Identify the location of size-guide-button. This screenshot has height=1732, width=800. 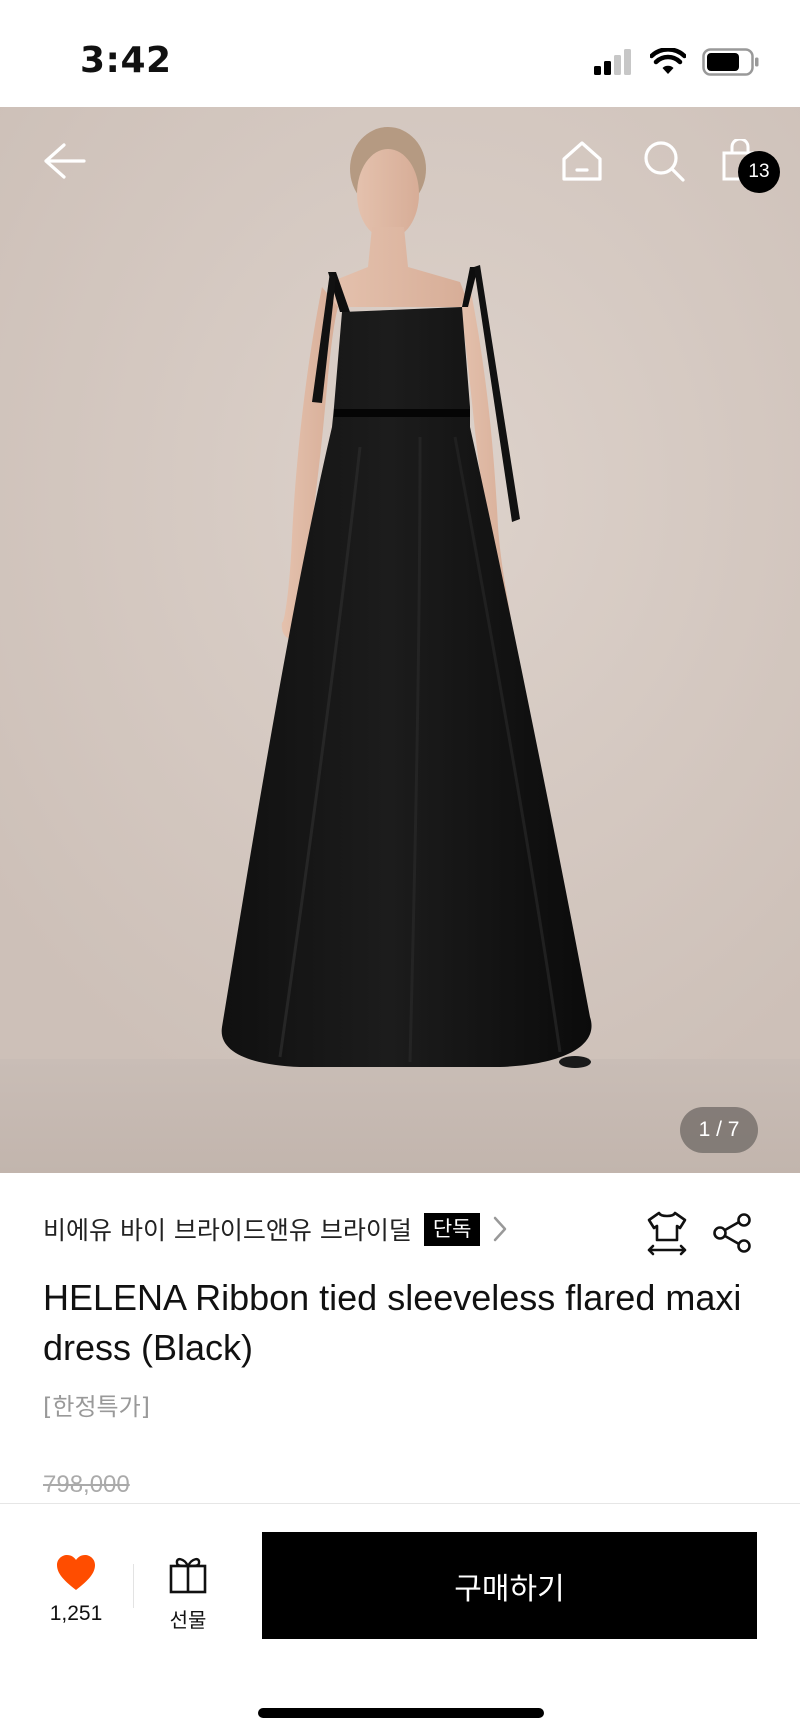
(667, 1235).